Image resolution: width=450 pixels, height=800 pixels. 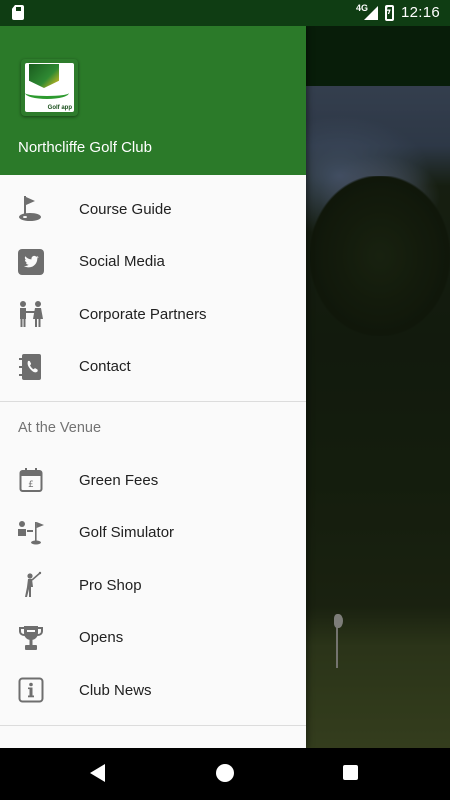 What do you see at coordinates (31, 638) in the screenshot?
I see `trophy-icon` at bounding box center [31, 638].